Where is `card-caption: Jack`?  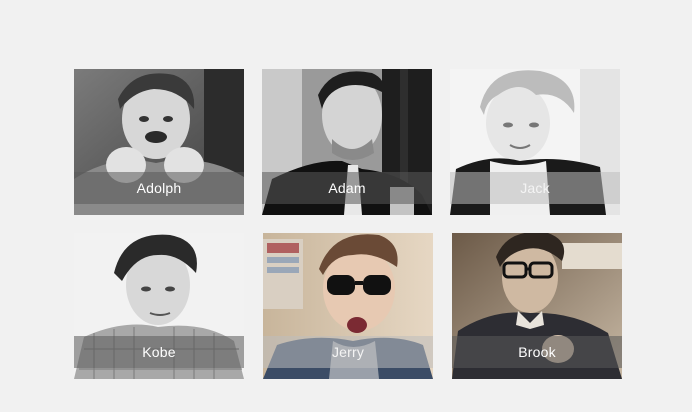 card-caption: Jack is located at coordinates (535, 188).